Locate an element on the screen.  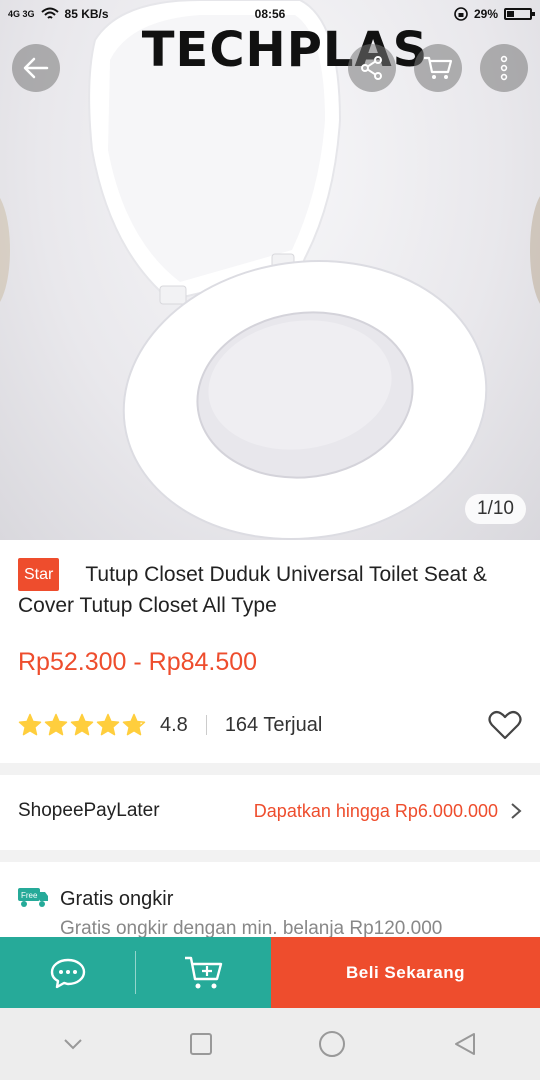
back-button is located at coordinates (36, 68).